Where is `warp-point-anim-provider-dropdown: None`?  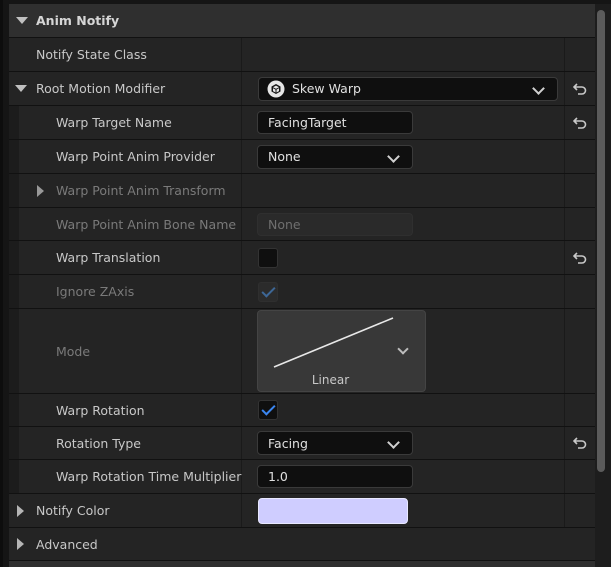
warp-point-anim-provider-dropdown: None is located at coordinates (335, 156).